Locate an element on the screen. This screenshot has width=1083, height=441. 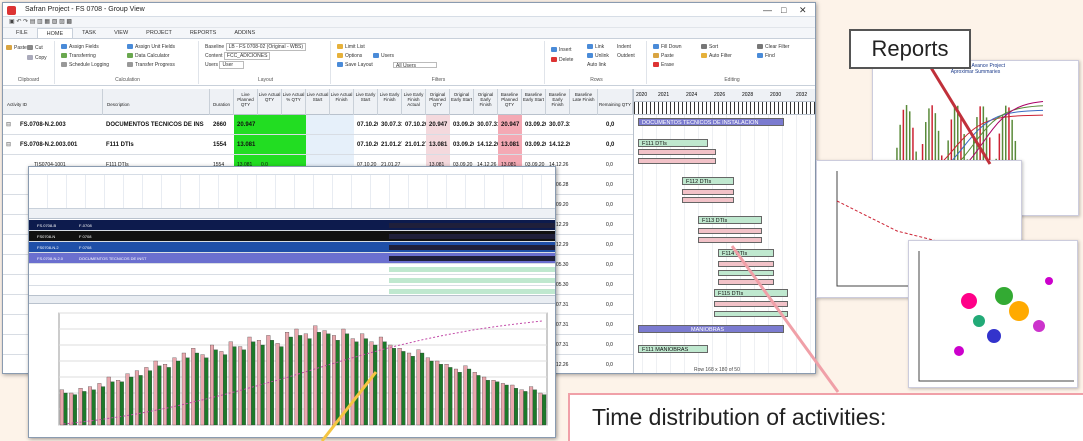
time-distribution-callout: Time distribution of activities: is located at coordinates (825, 417).